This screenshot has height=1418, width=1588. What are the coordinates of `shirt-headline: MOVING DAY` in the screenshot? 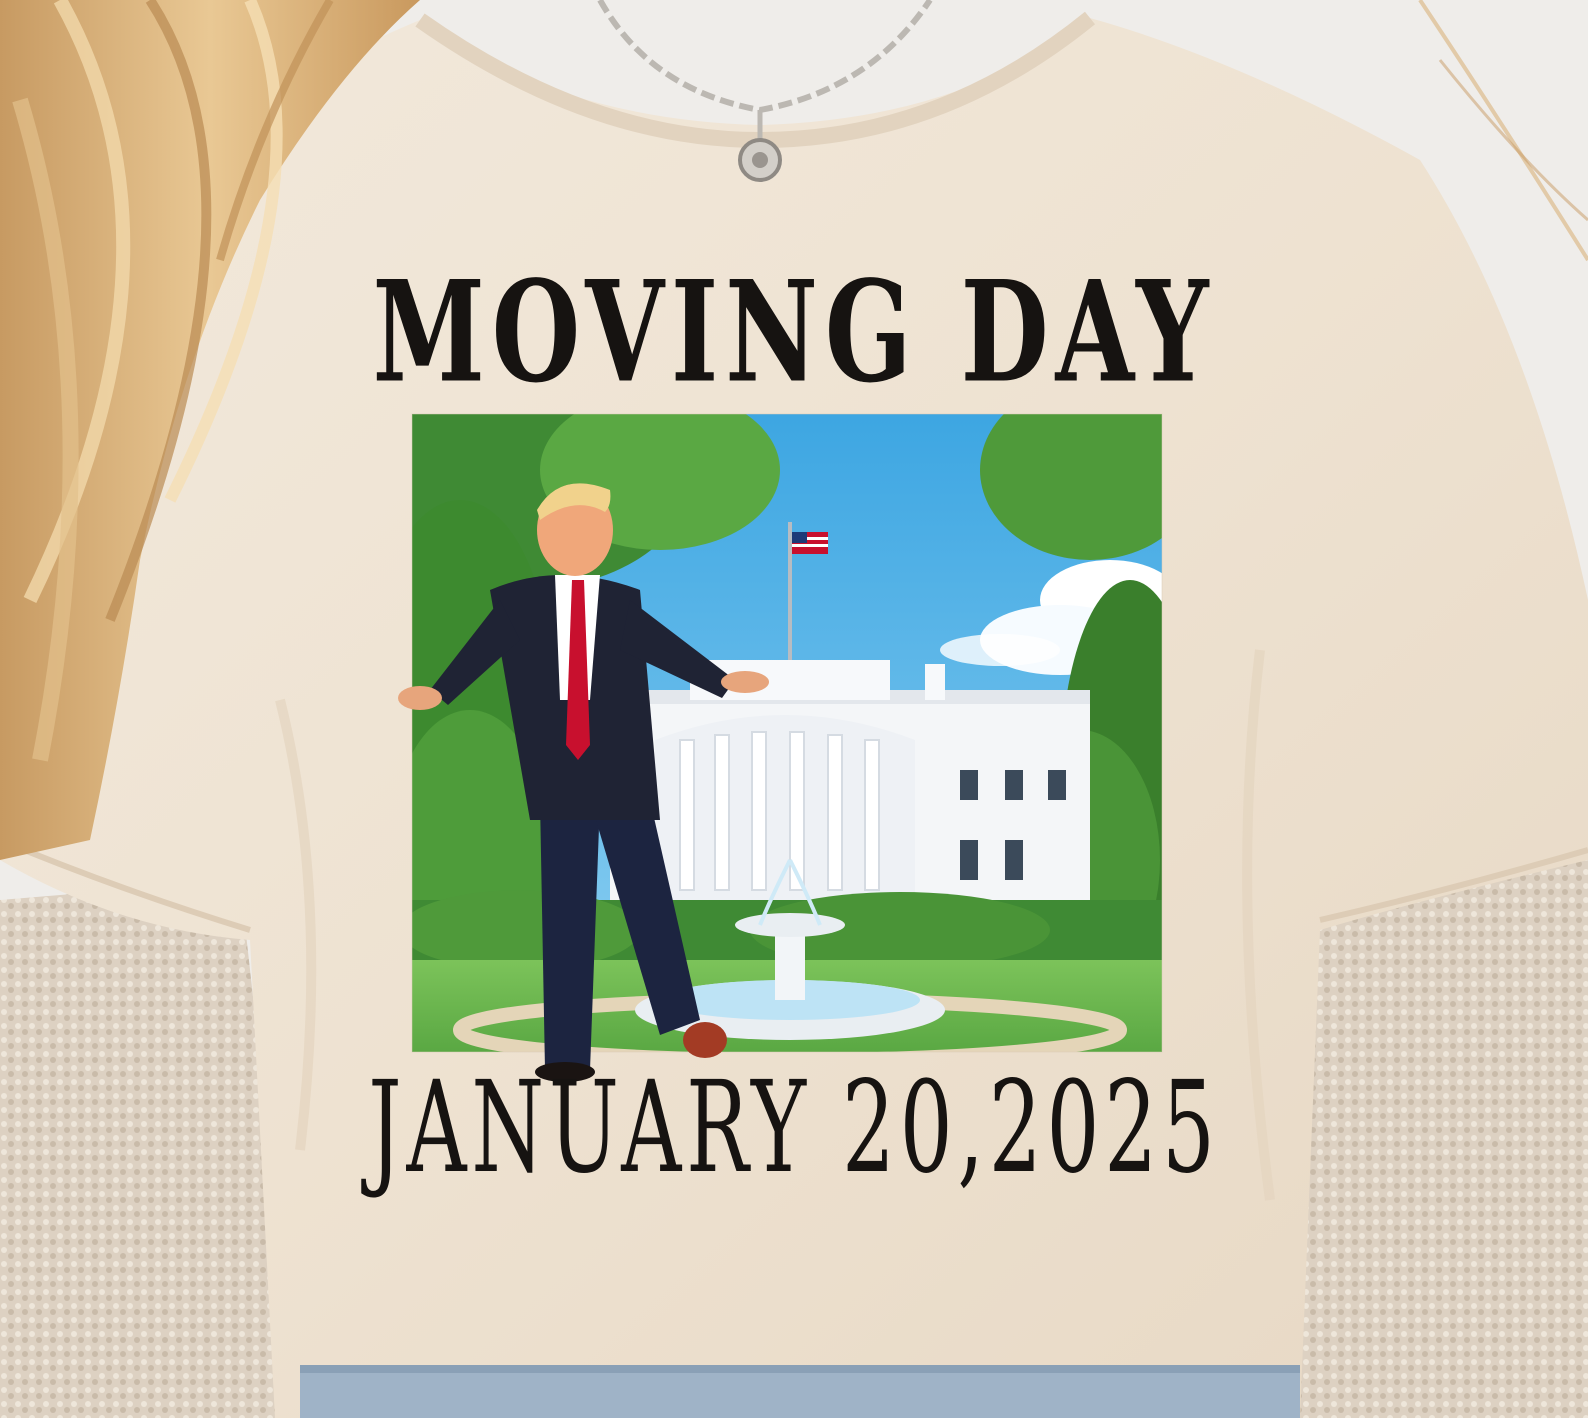 It's located at (794, 331).